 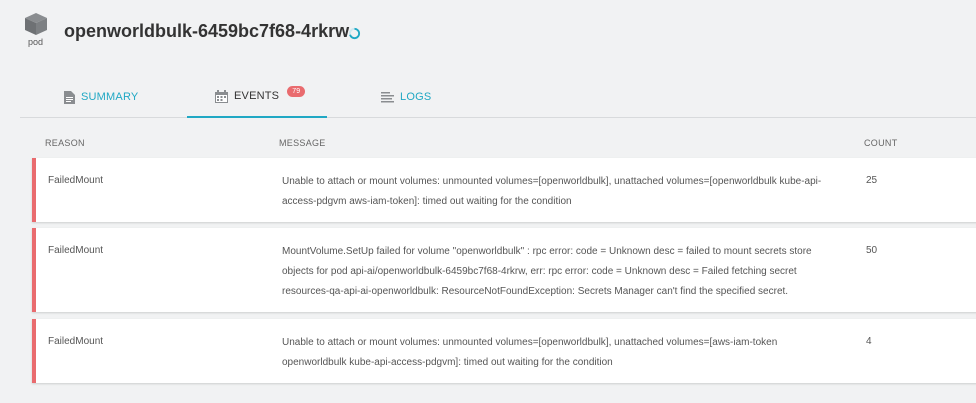 What do you see at coordinates (872, 250) in the screenshot?
I see `event-count: 50` at bounding box center [872, 250].